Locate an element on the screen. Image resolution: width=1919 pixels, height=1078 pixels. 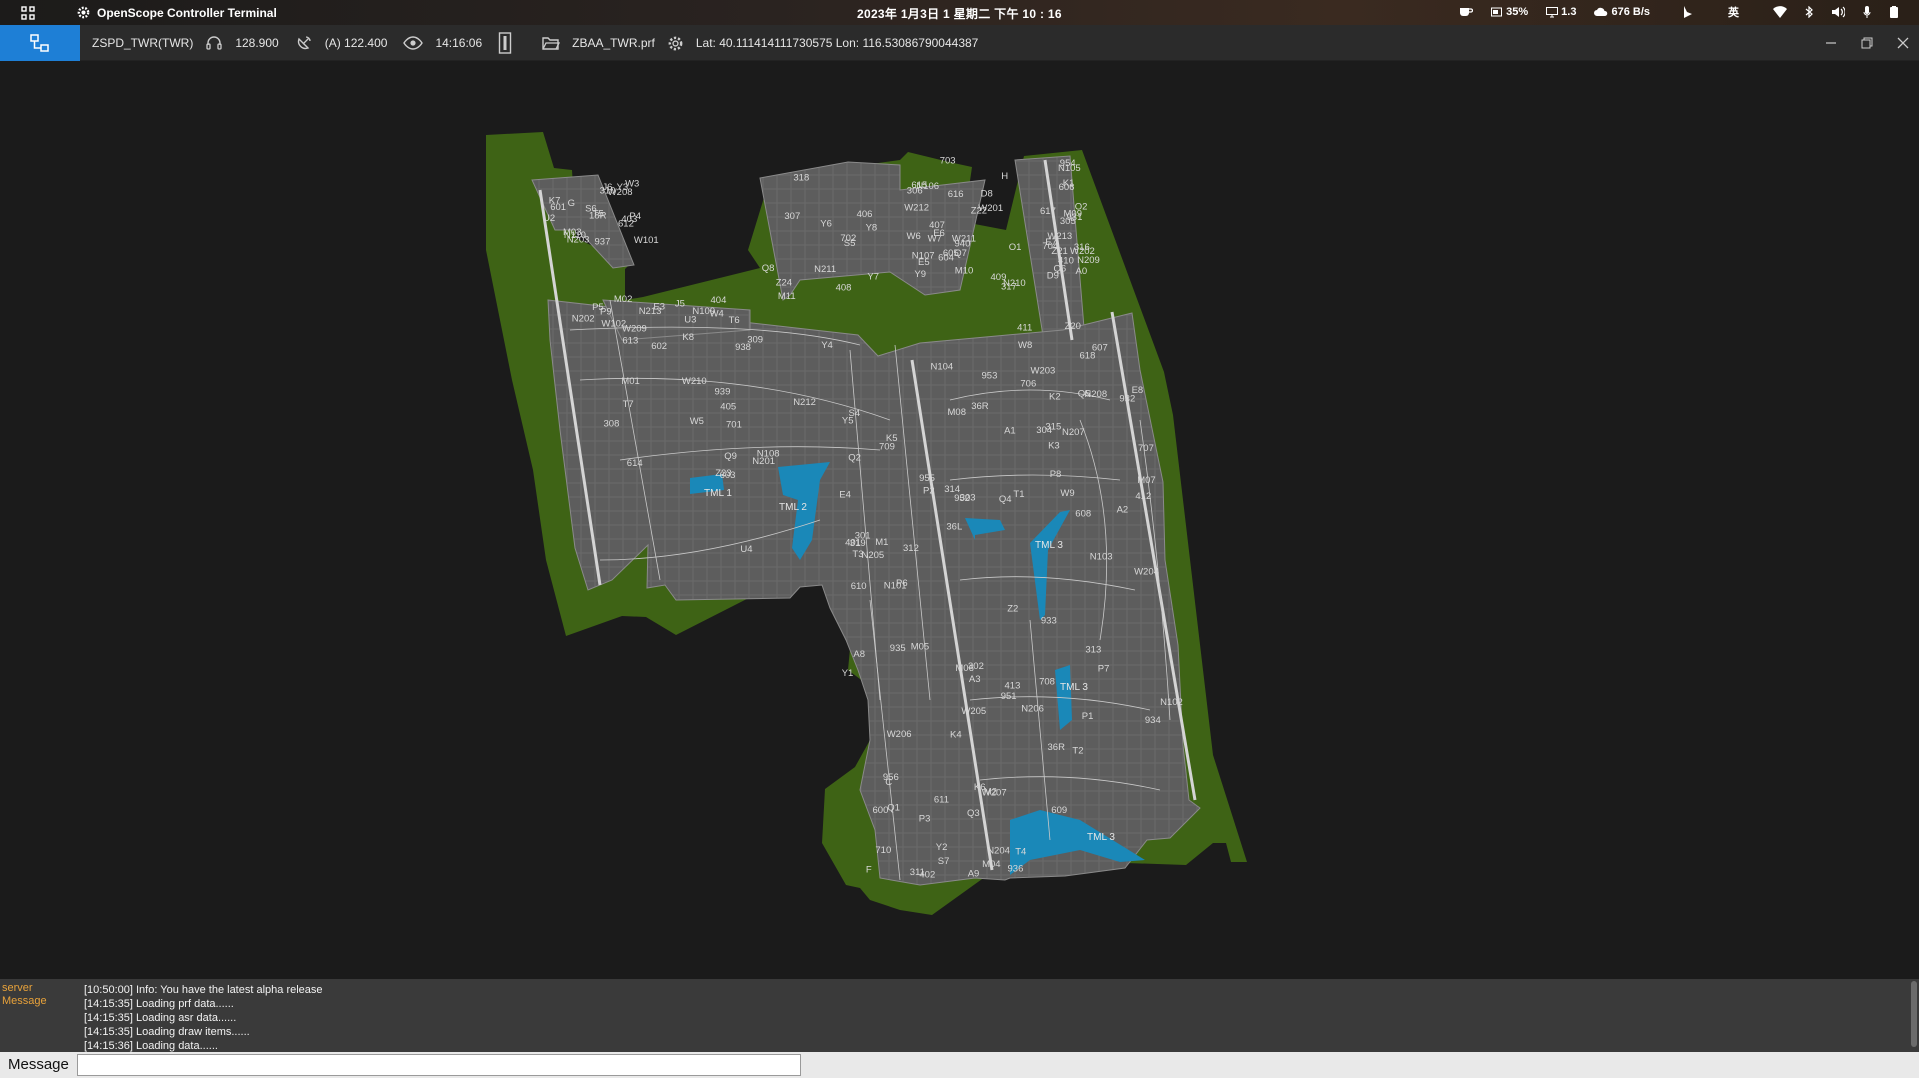
apps-grid-icon is located at coordinates (28, 13).